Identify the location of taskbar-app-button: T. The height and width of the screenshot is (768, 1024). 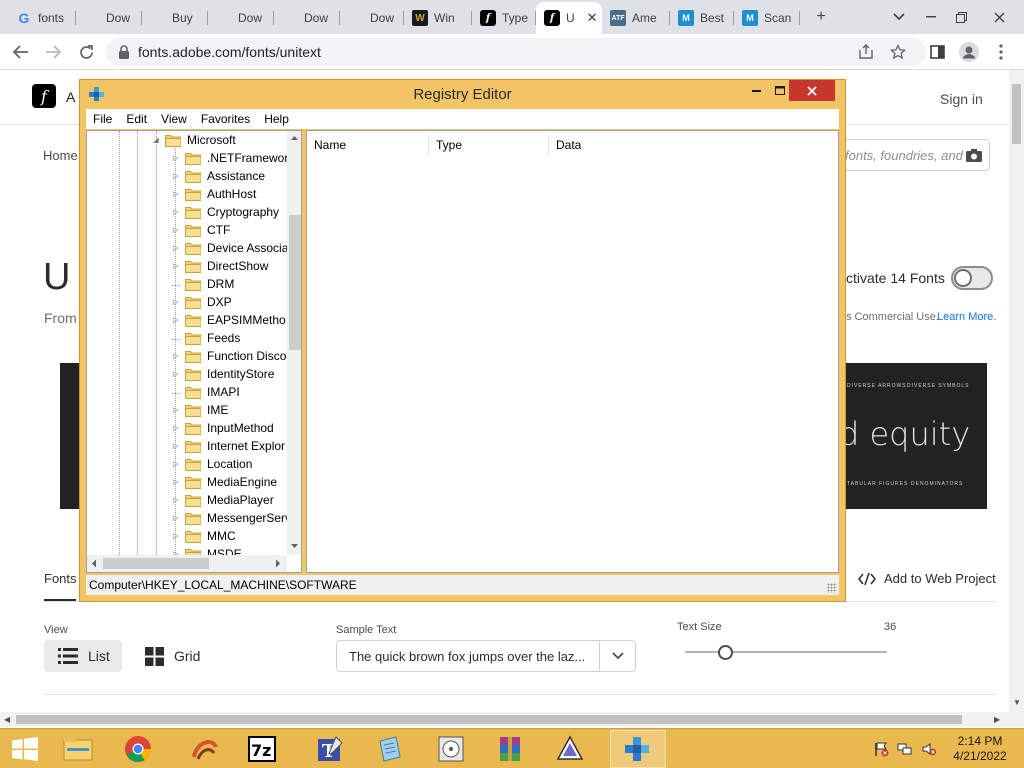
(330, 749).